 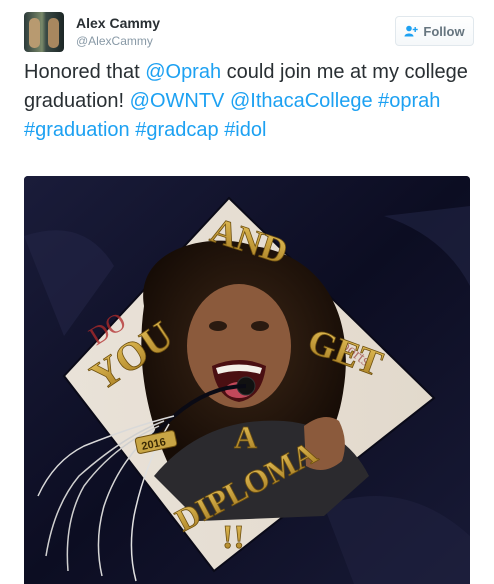 I want to click on user-name: Alex Cammy, so click(x=118, y=23).